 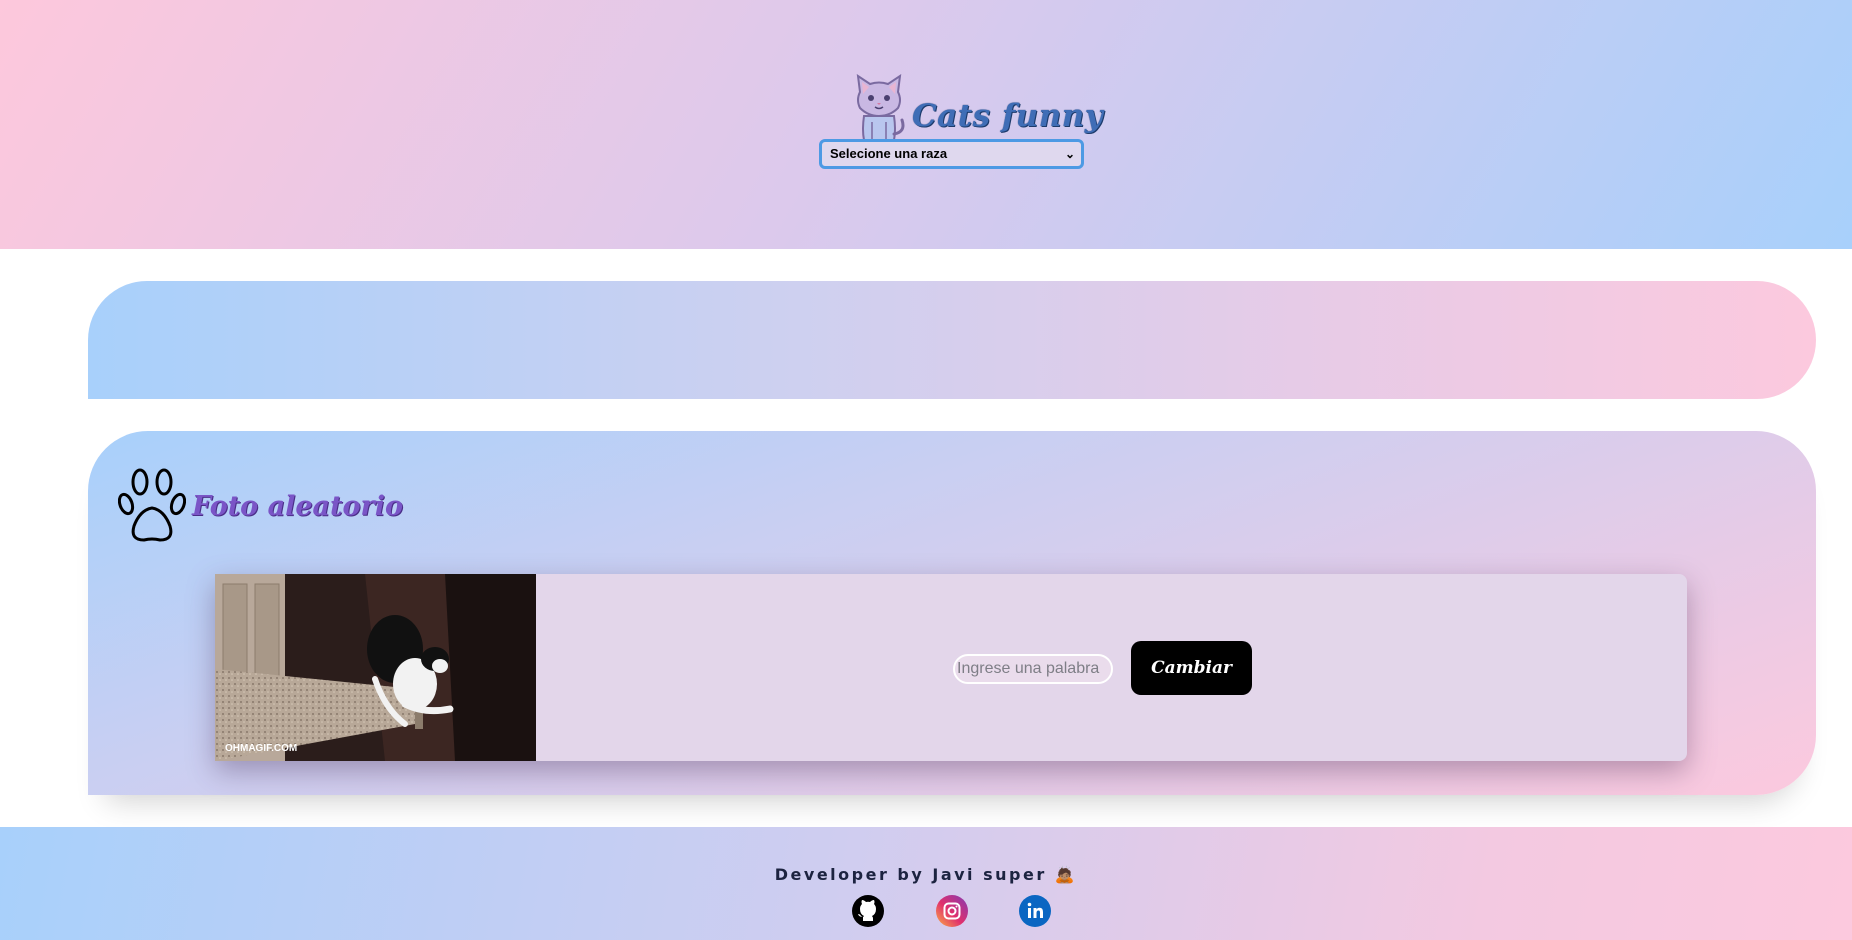 I want to click on github-icon, so click(x=868, y=911).